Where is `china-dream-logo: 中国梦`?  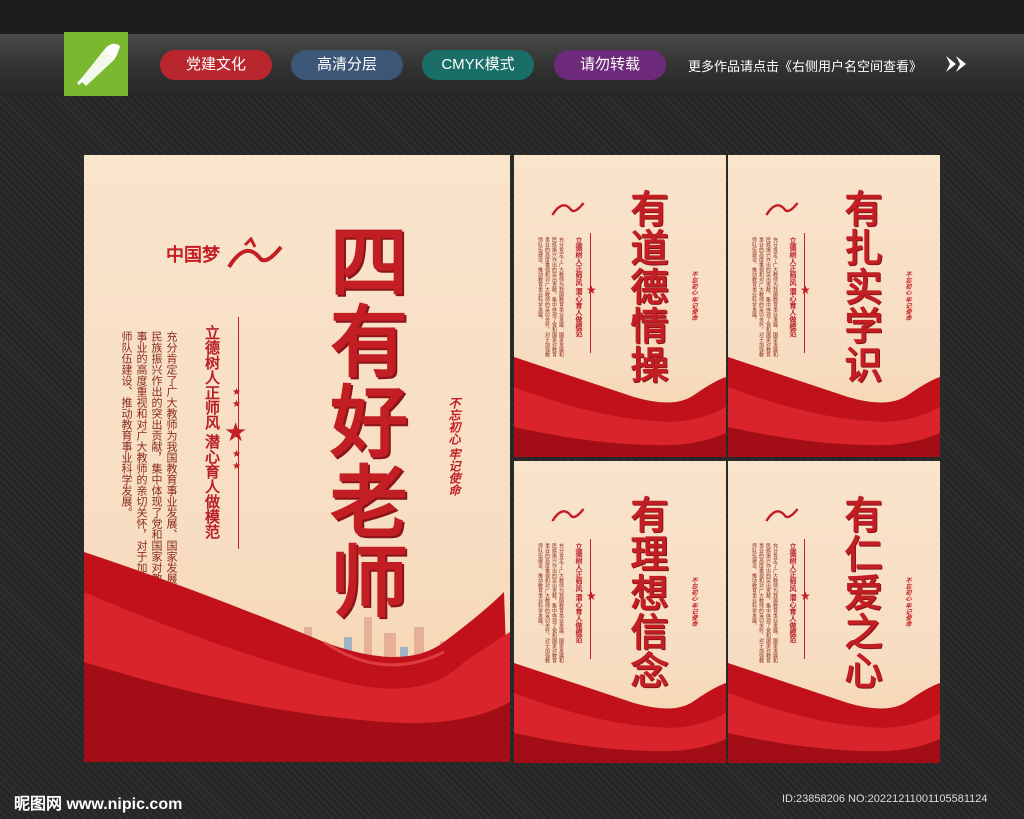
china-dream-logo: 中国梦 is located at coordinates (225, 256).